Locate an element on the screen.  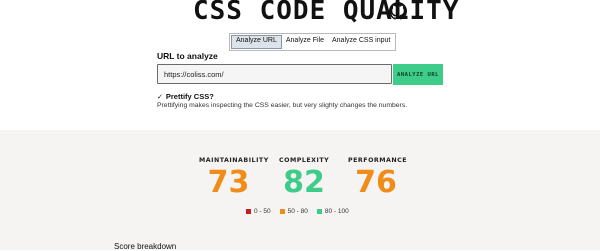
page-title: CSS CODE QUALITY is located at coordinates (326, 13).